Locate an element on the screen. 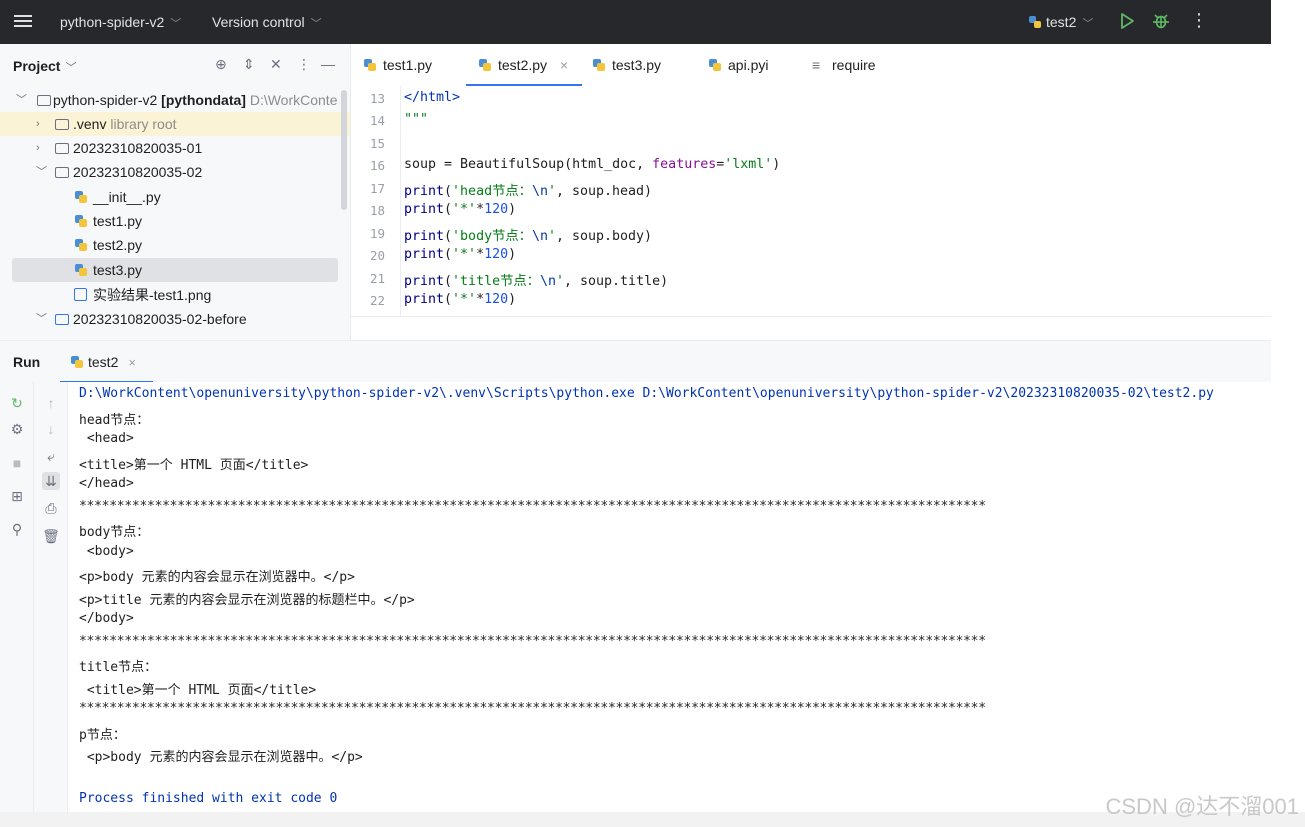 This screenshot has height=827, width=1305. line-number: 15 is located at coordinates (377, 143).